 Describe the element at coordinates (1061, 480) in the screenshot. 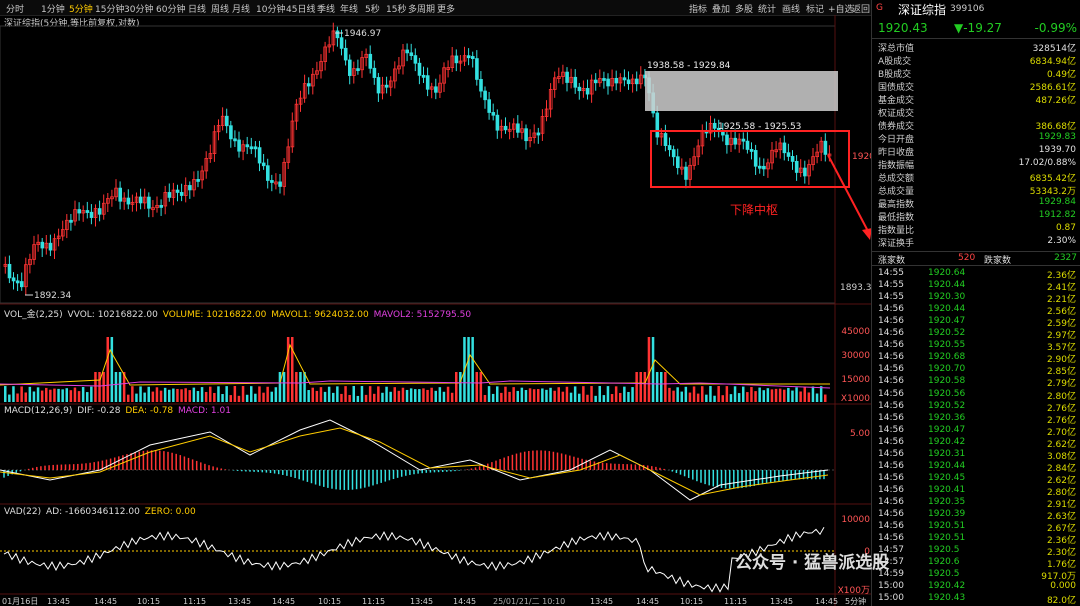

I see `tick-volume: 2.62亿` at that location.